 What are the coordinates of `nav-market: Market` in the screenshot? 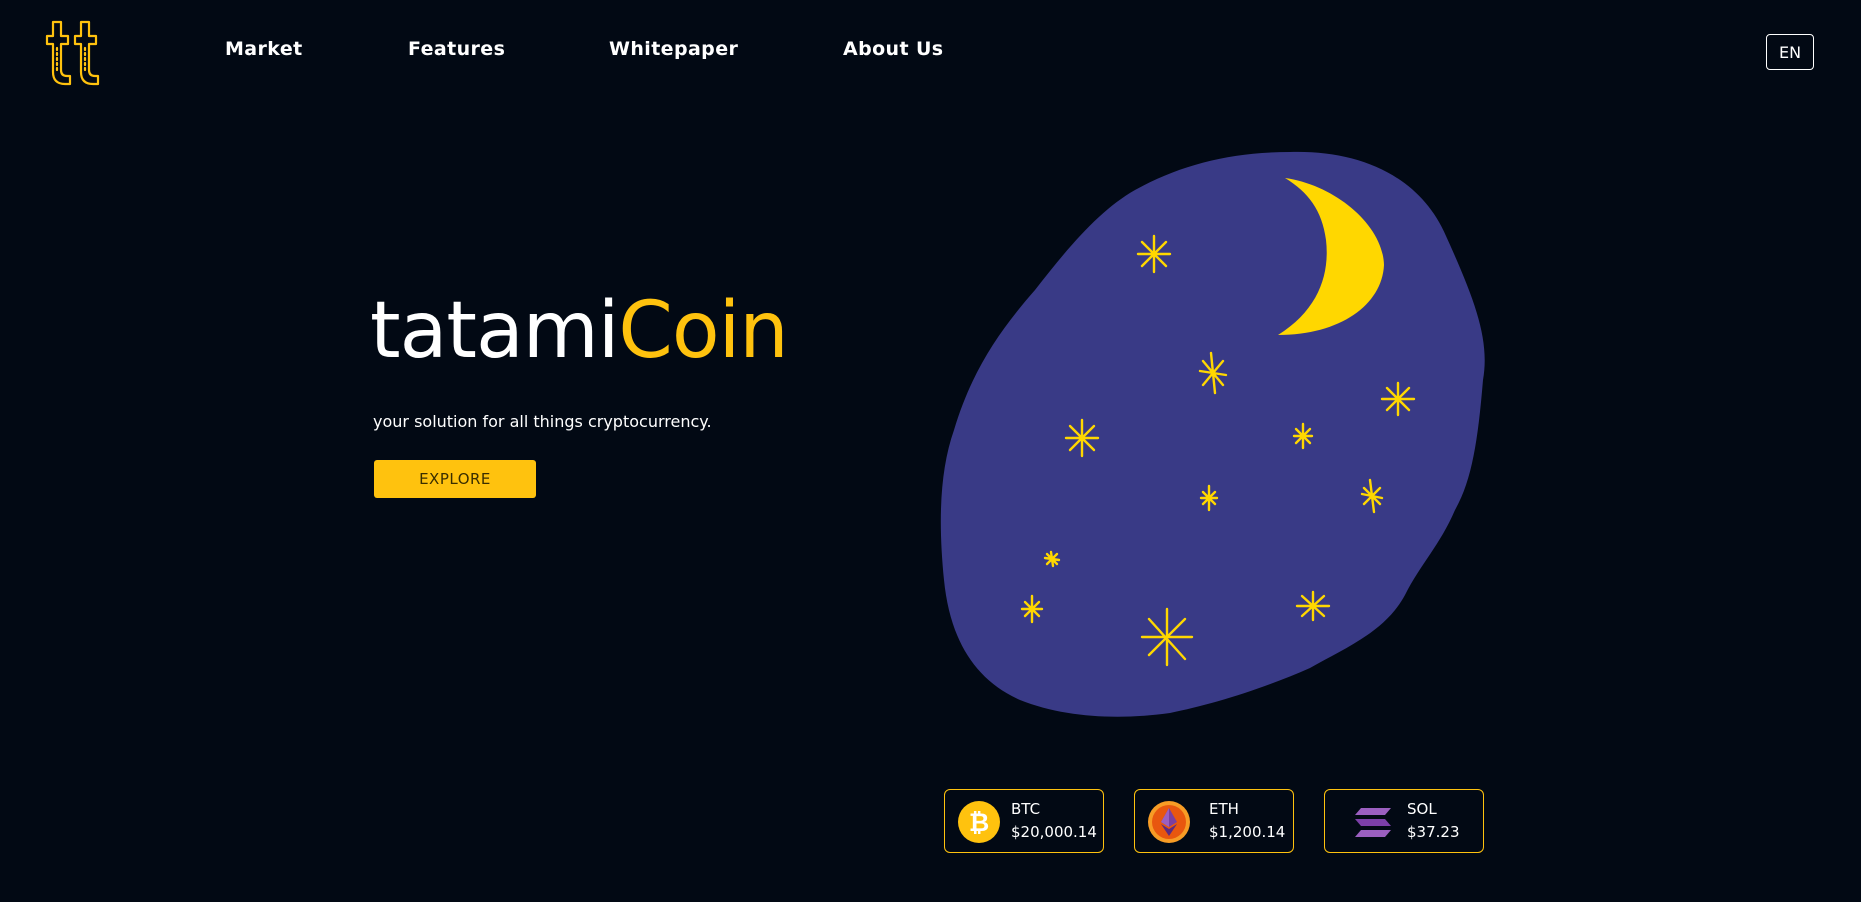 It's located at (264, 49).